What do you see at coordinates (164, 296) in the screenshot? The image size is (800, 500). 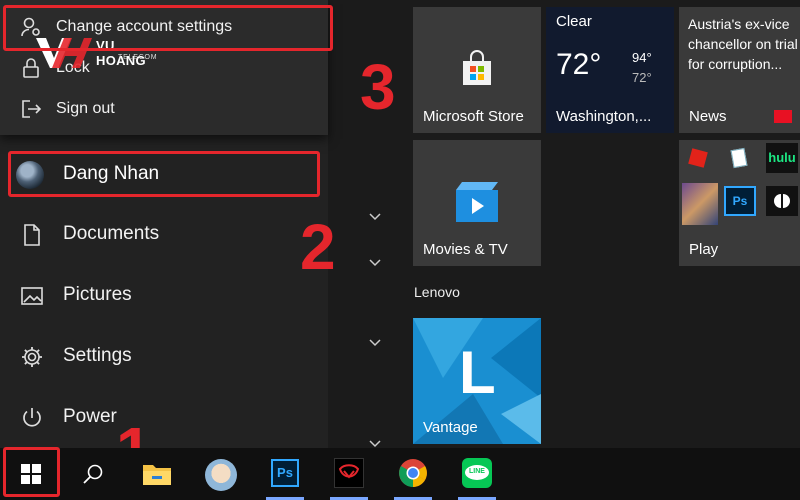 I see `nav-pictures: Pictures` at bounding box center [164, 296].